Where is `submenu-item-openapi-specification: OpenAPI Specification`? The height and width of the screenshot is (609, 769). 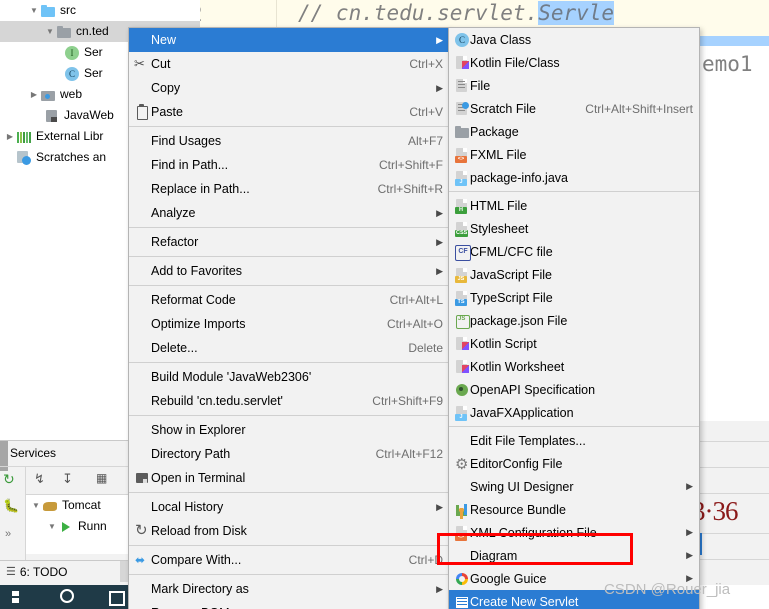 submenu-item-openapi-specification: OpenAPI Specification is located at coordinates (574, 389).